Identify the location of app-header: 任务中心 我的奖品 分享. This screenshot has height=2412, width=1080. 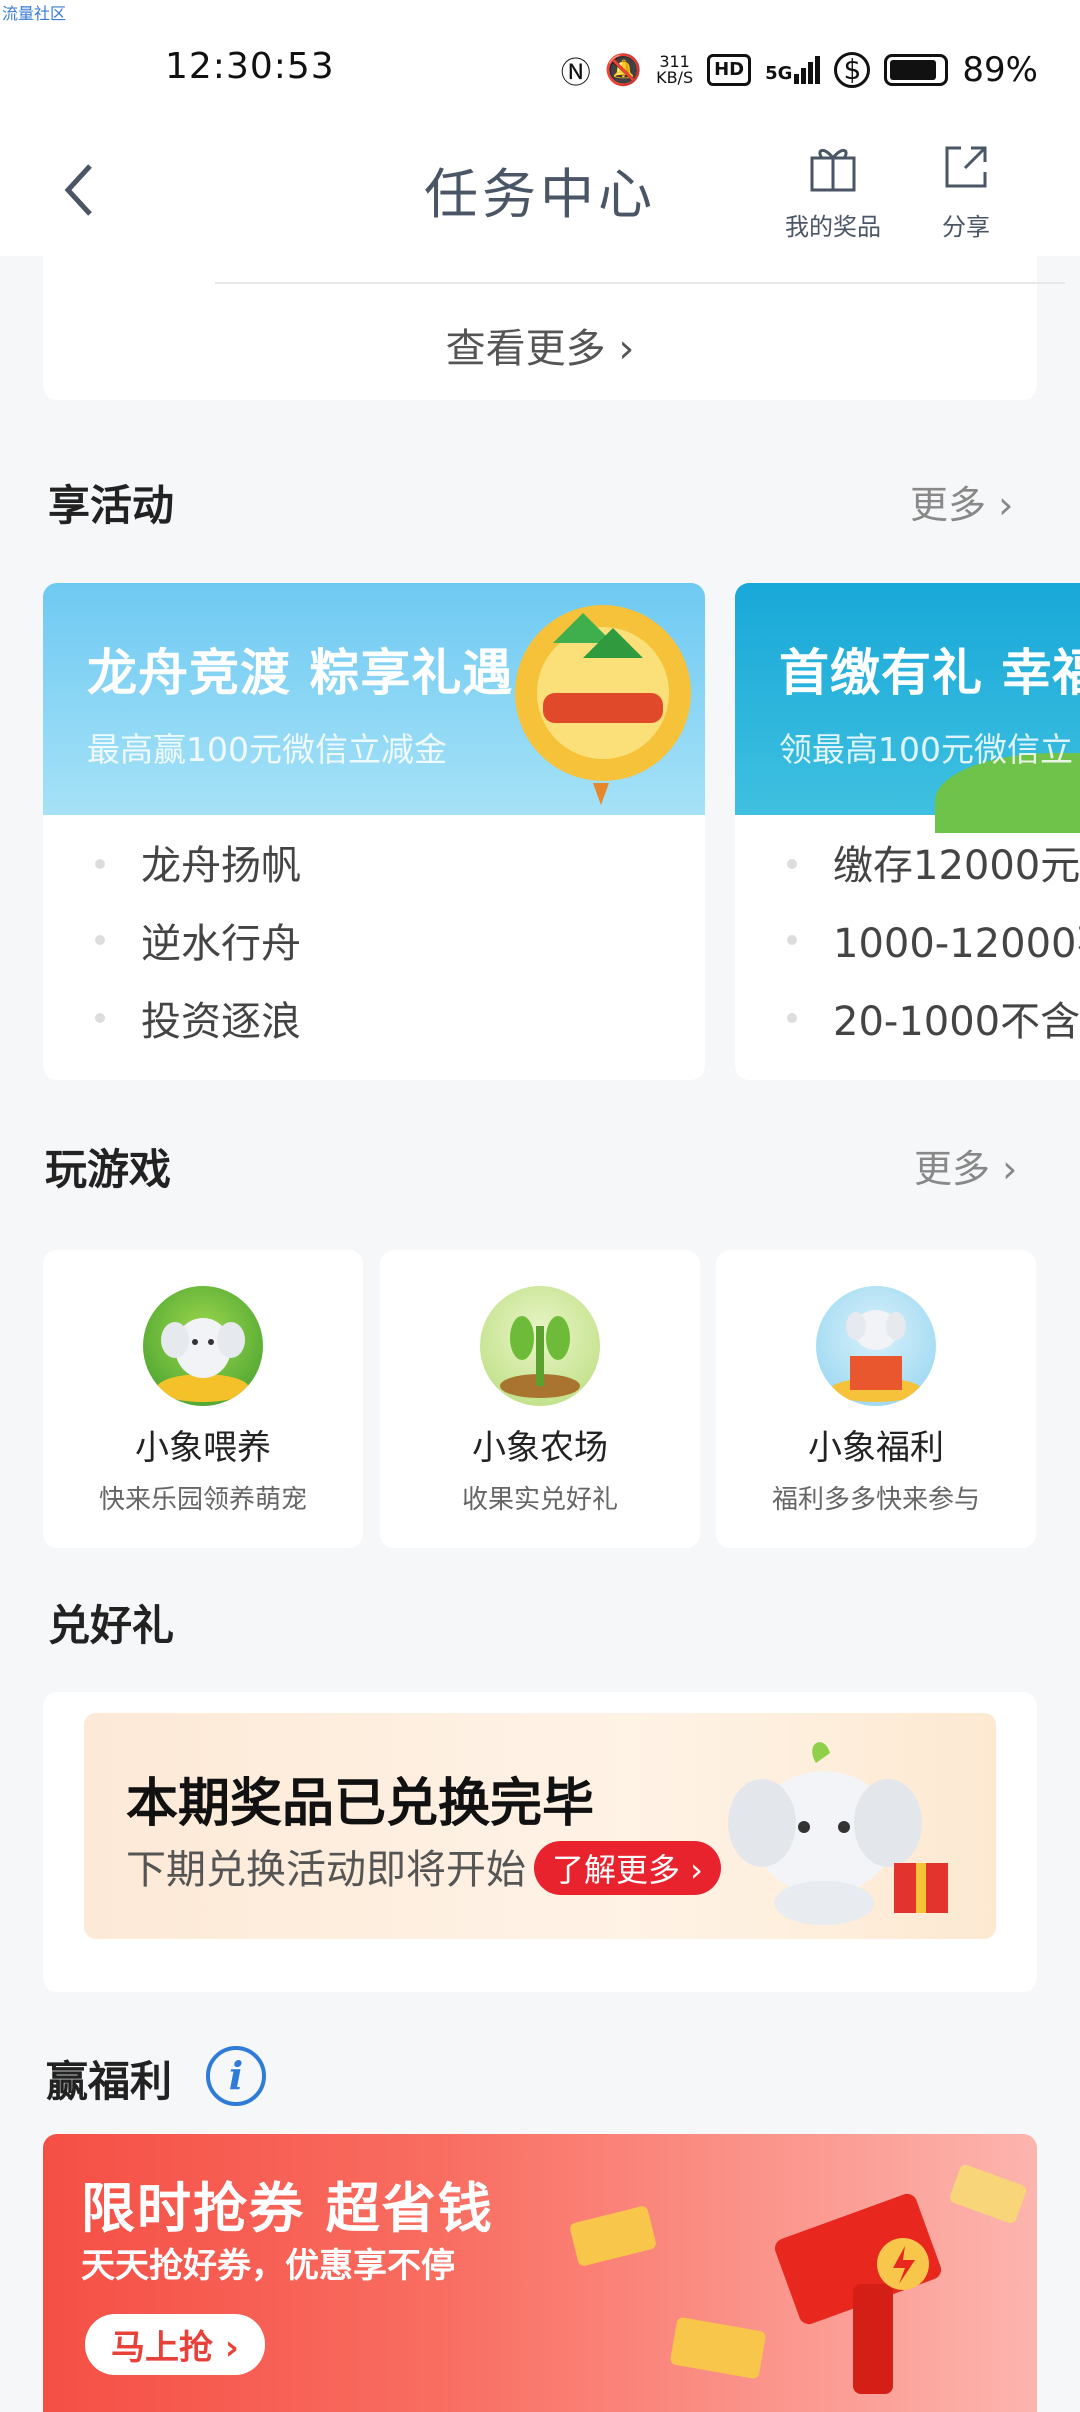
(540, 193).